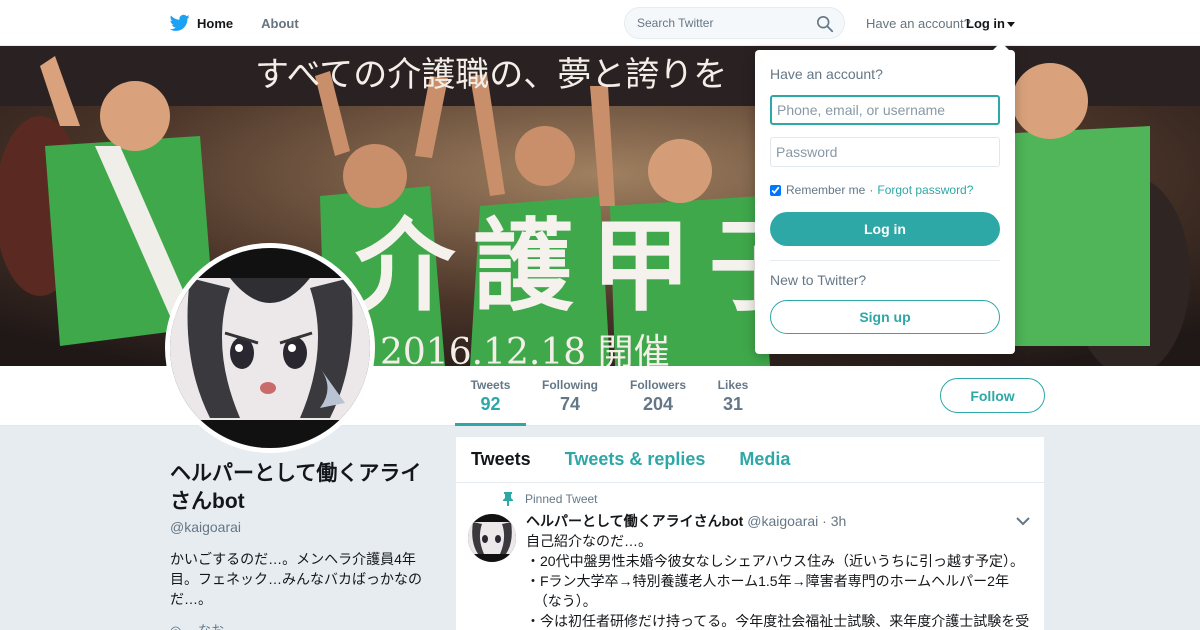 This screenshot has width=1200, height=630. Describe the element at coordinates (818, 280) in the screenshot. I see `new-to-twitter-label: New to Twitter?` at that location.